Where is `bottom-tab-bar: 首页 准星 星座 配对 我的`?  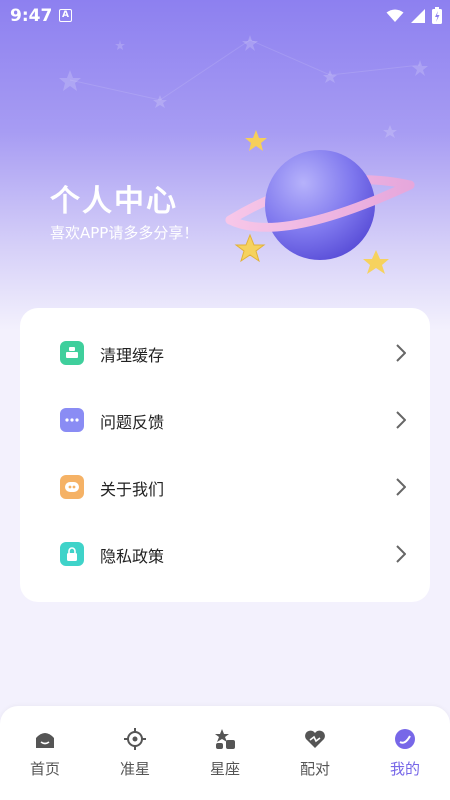
bottom-tab-bar: 首页 准星 星座 配对 我的 is located at coordinates (225, 753).